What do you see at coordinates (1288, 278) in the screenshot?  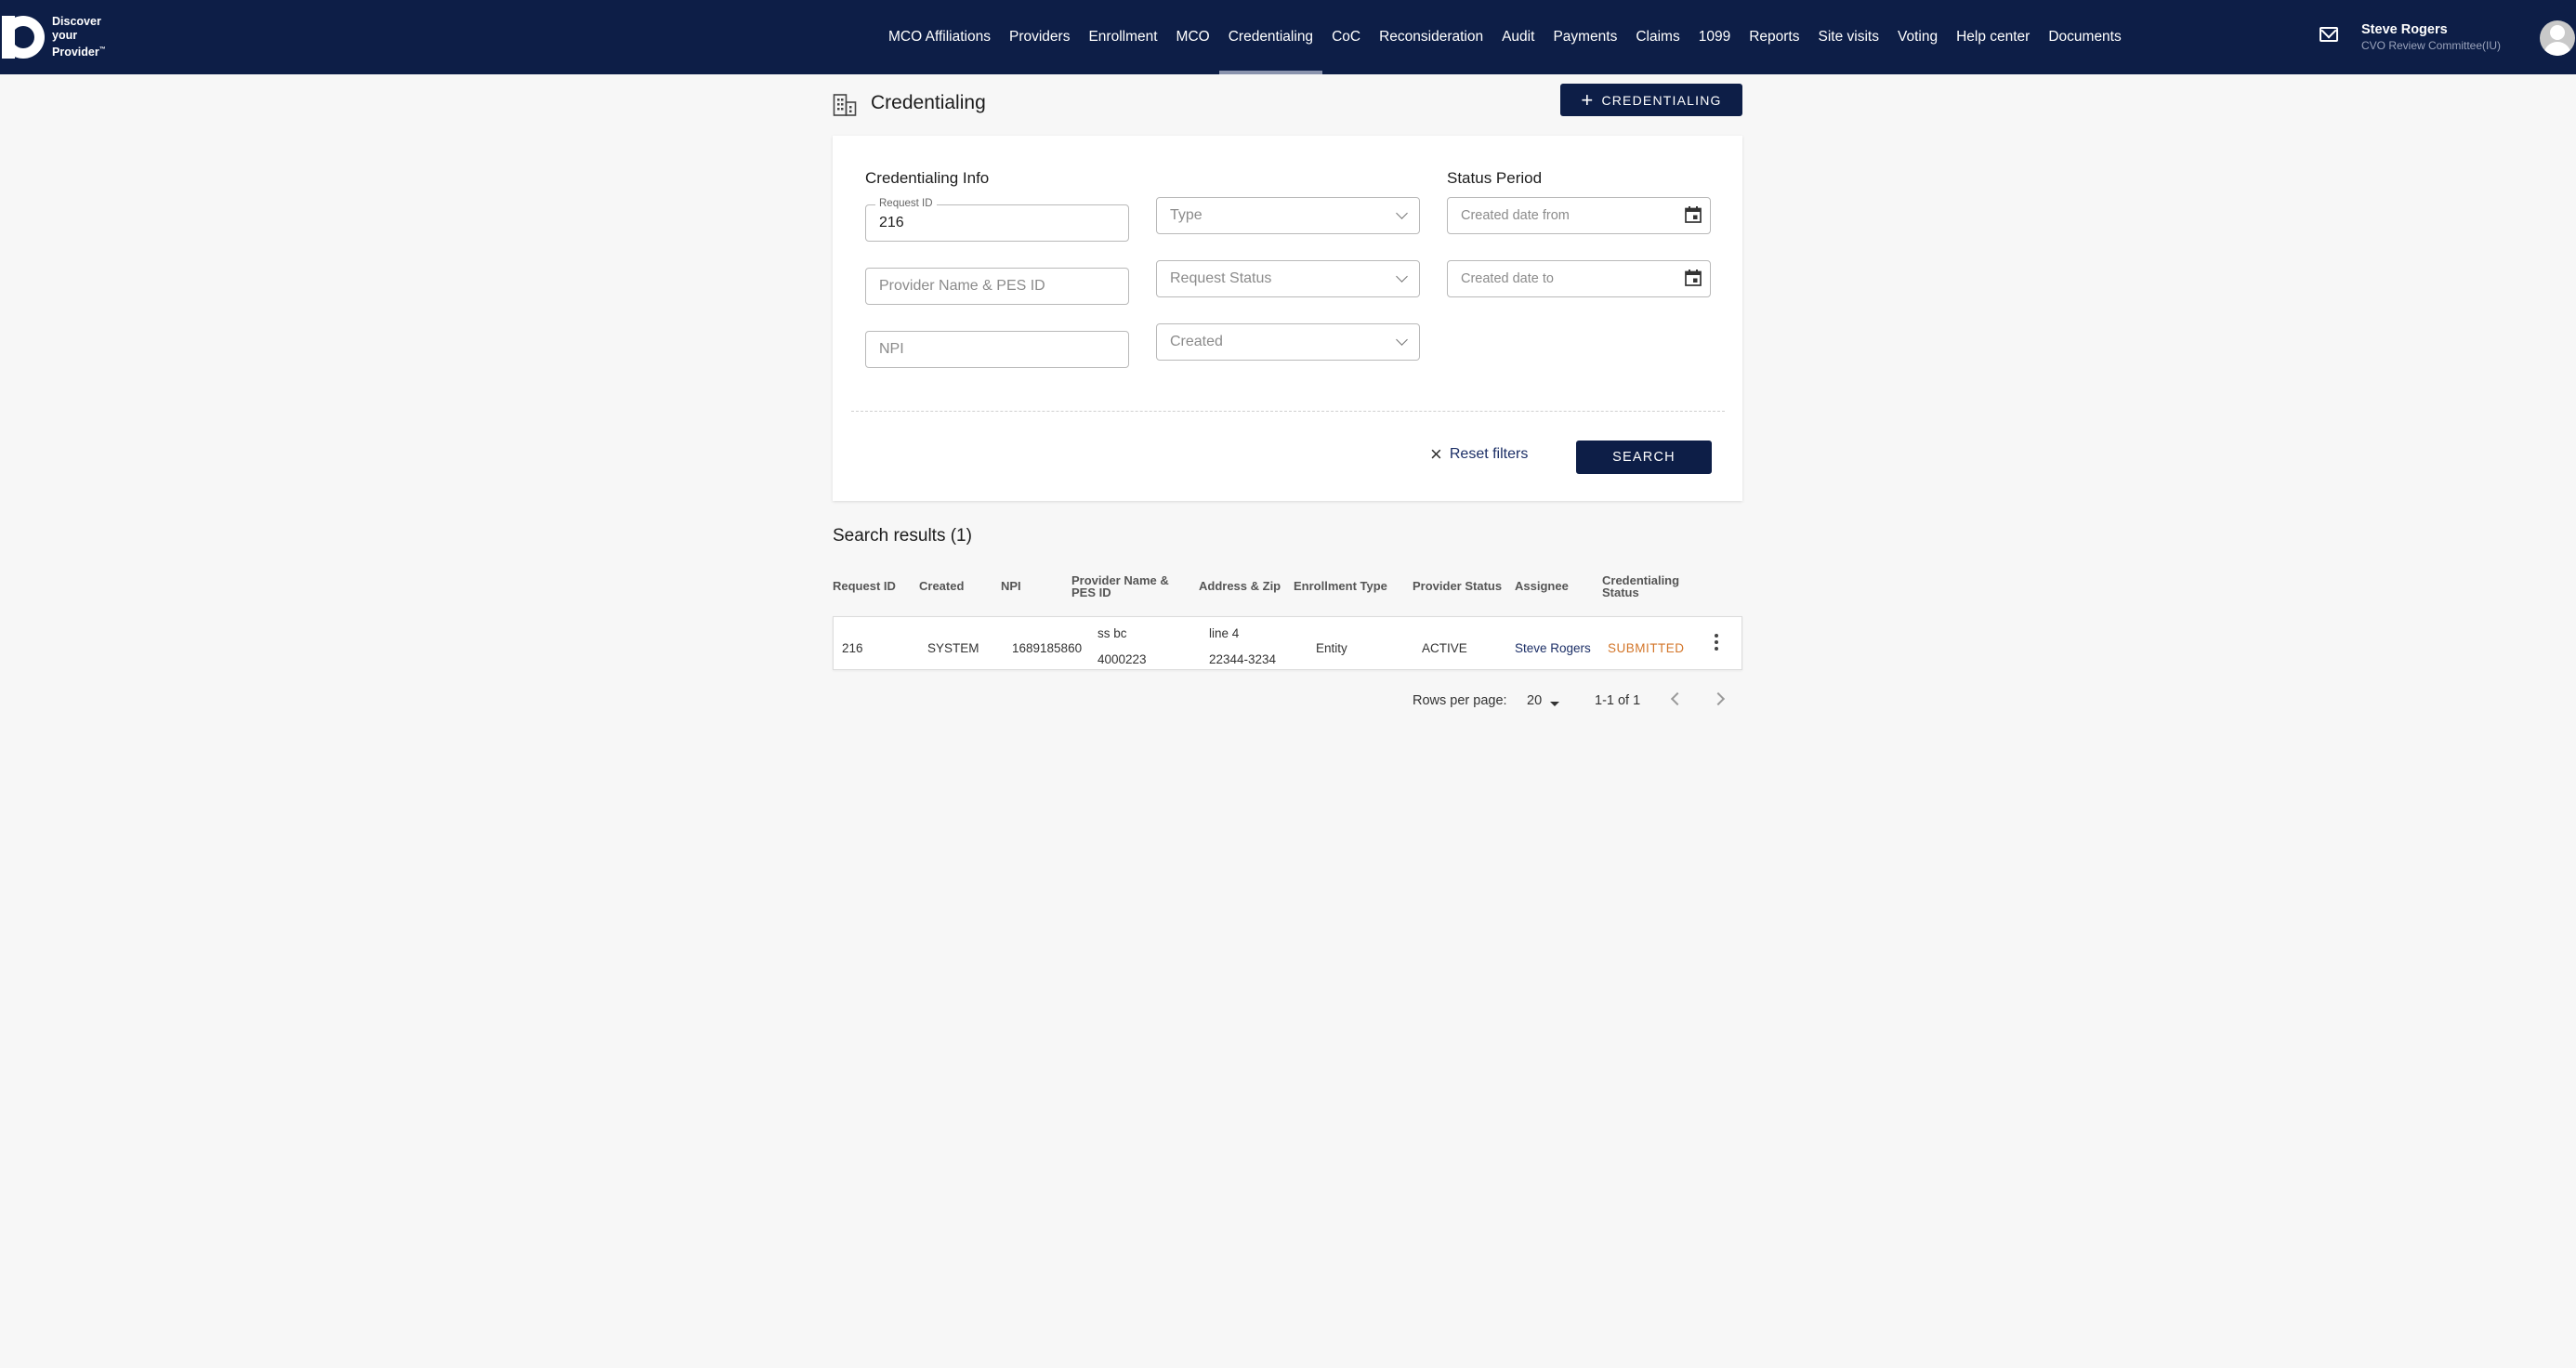 I see `request-status-select: Request Status` at bounding box center [1288, 278].